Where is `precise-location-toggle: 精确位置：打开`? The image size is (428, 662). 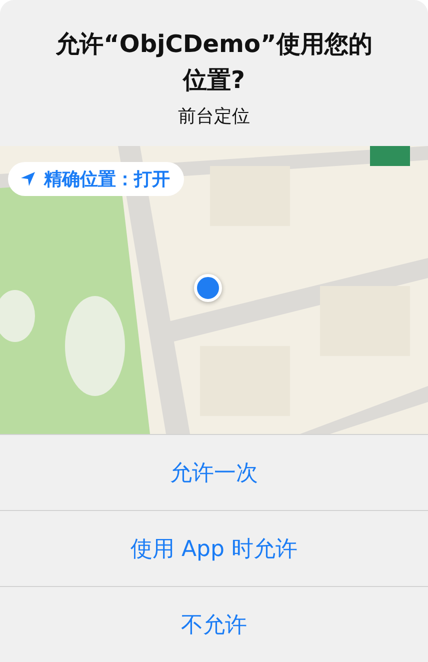 precise-location-toggle: 精确位置：打开 is located at coordinates (96, 179).